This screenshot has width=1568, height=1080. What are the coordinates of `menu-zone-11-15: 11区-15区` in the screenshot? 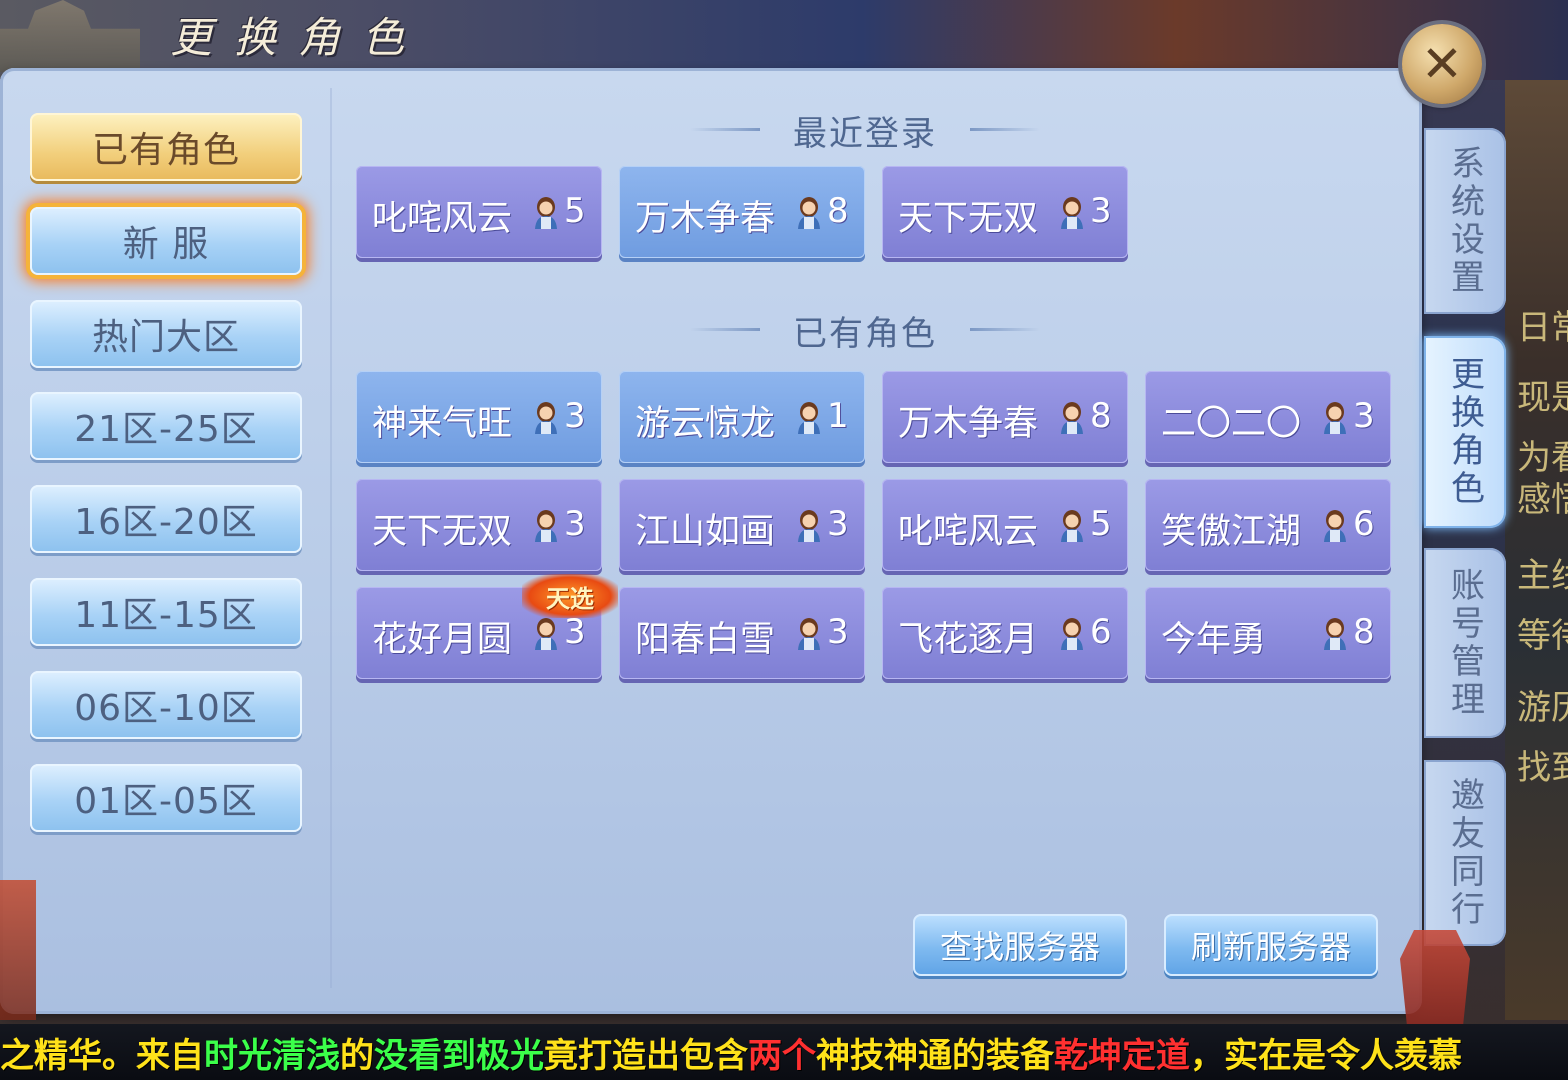 It's located at (166, 612).